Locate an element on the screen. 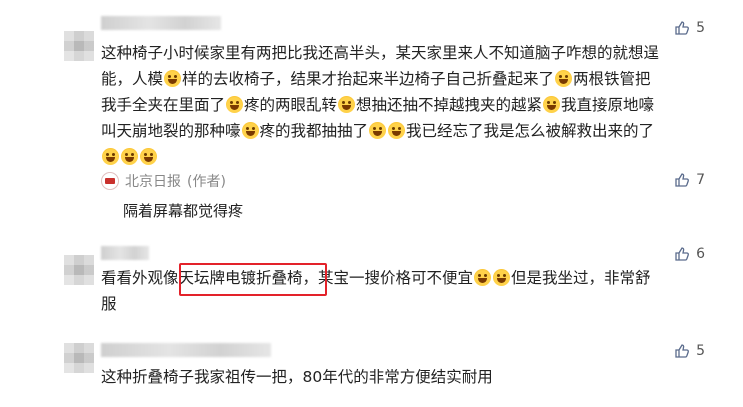  dizzy-emoji-icon is located at coordinates (347, 104).